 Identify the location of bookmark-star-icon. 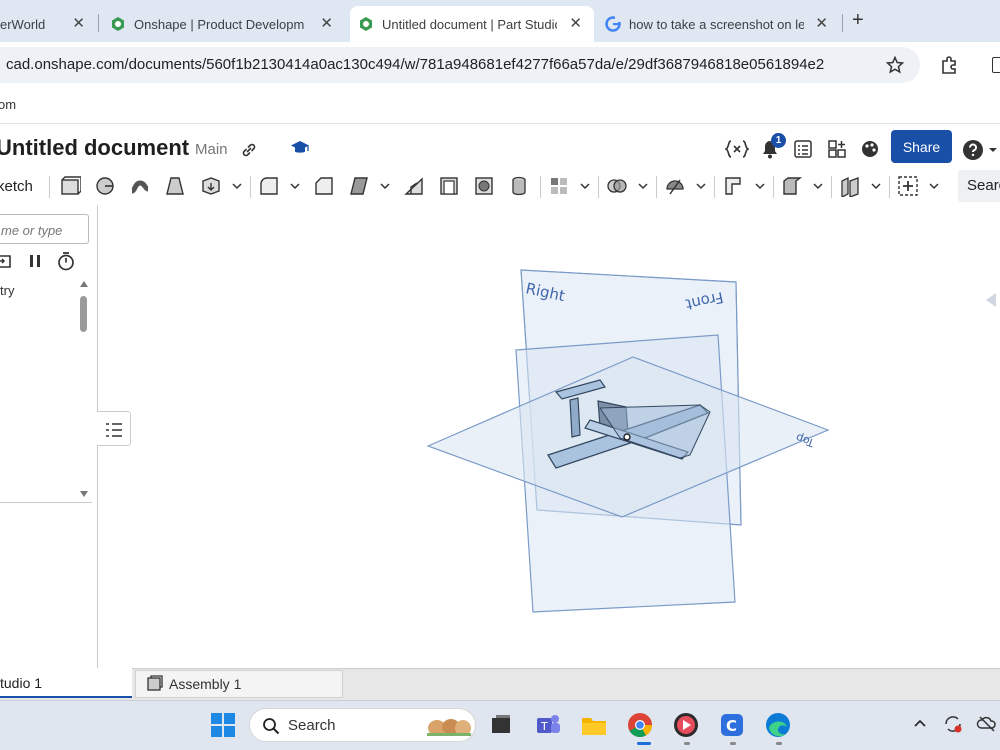
(895, 65).